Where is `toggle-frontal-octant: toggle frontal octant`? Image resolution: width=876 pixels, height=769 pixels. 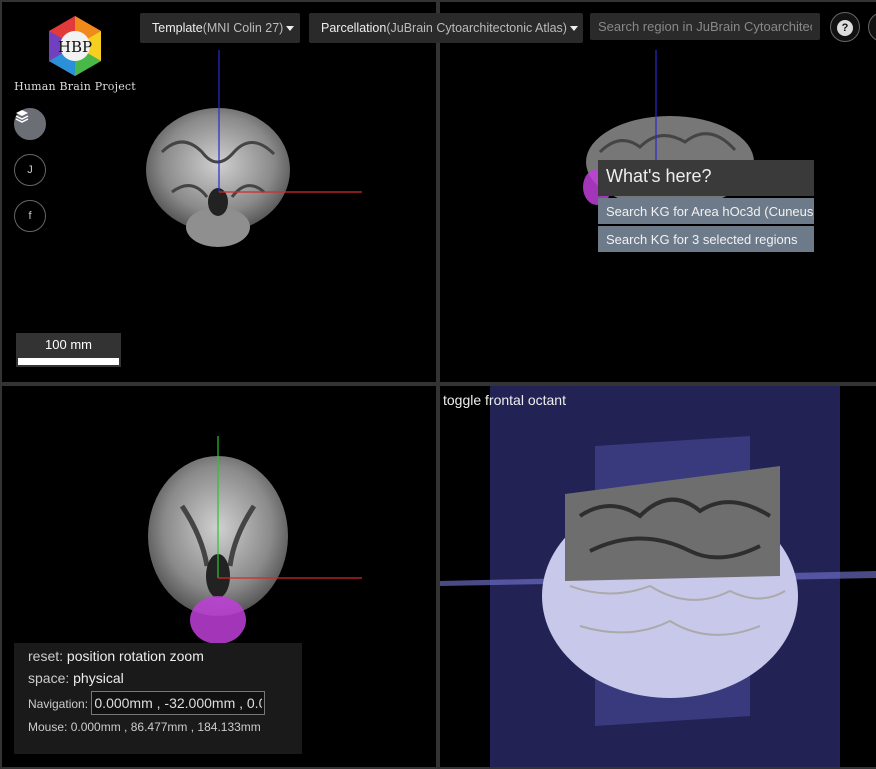 toggle-frontal-octant: toggle frontal octant is located at coordinates (504, 400).